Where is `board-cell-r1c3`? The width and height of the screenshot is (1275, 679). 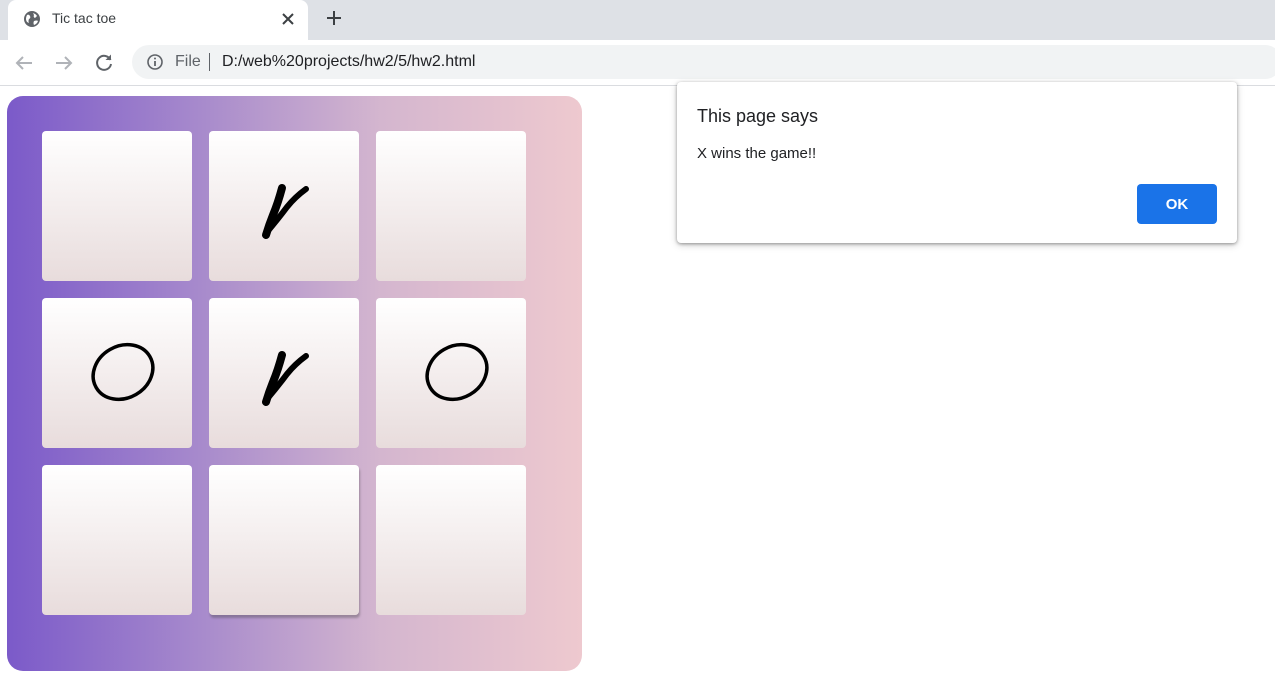 board-cell-r1c3 is located at coordinates (451, 206).